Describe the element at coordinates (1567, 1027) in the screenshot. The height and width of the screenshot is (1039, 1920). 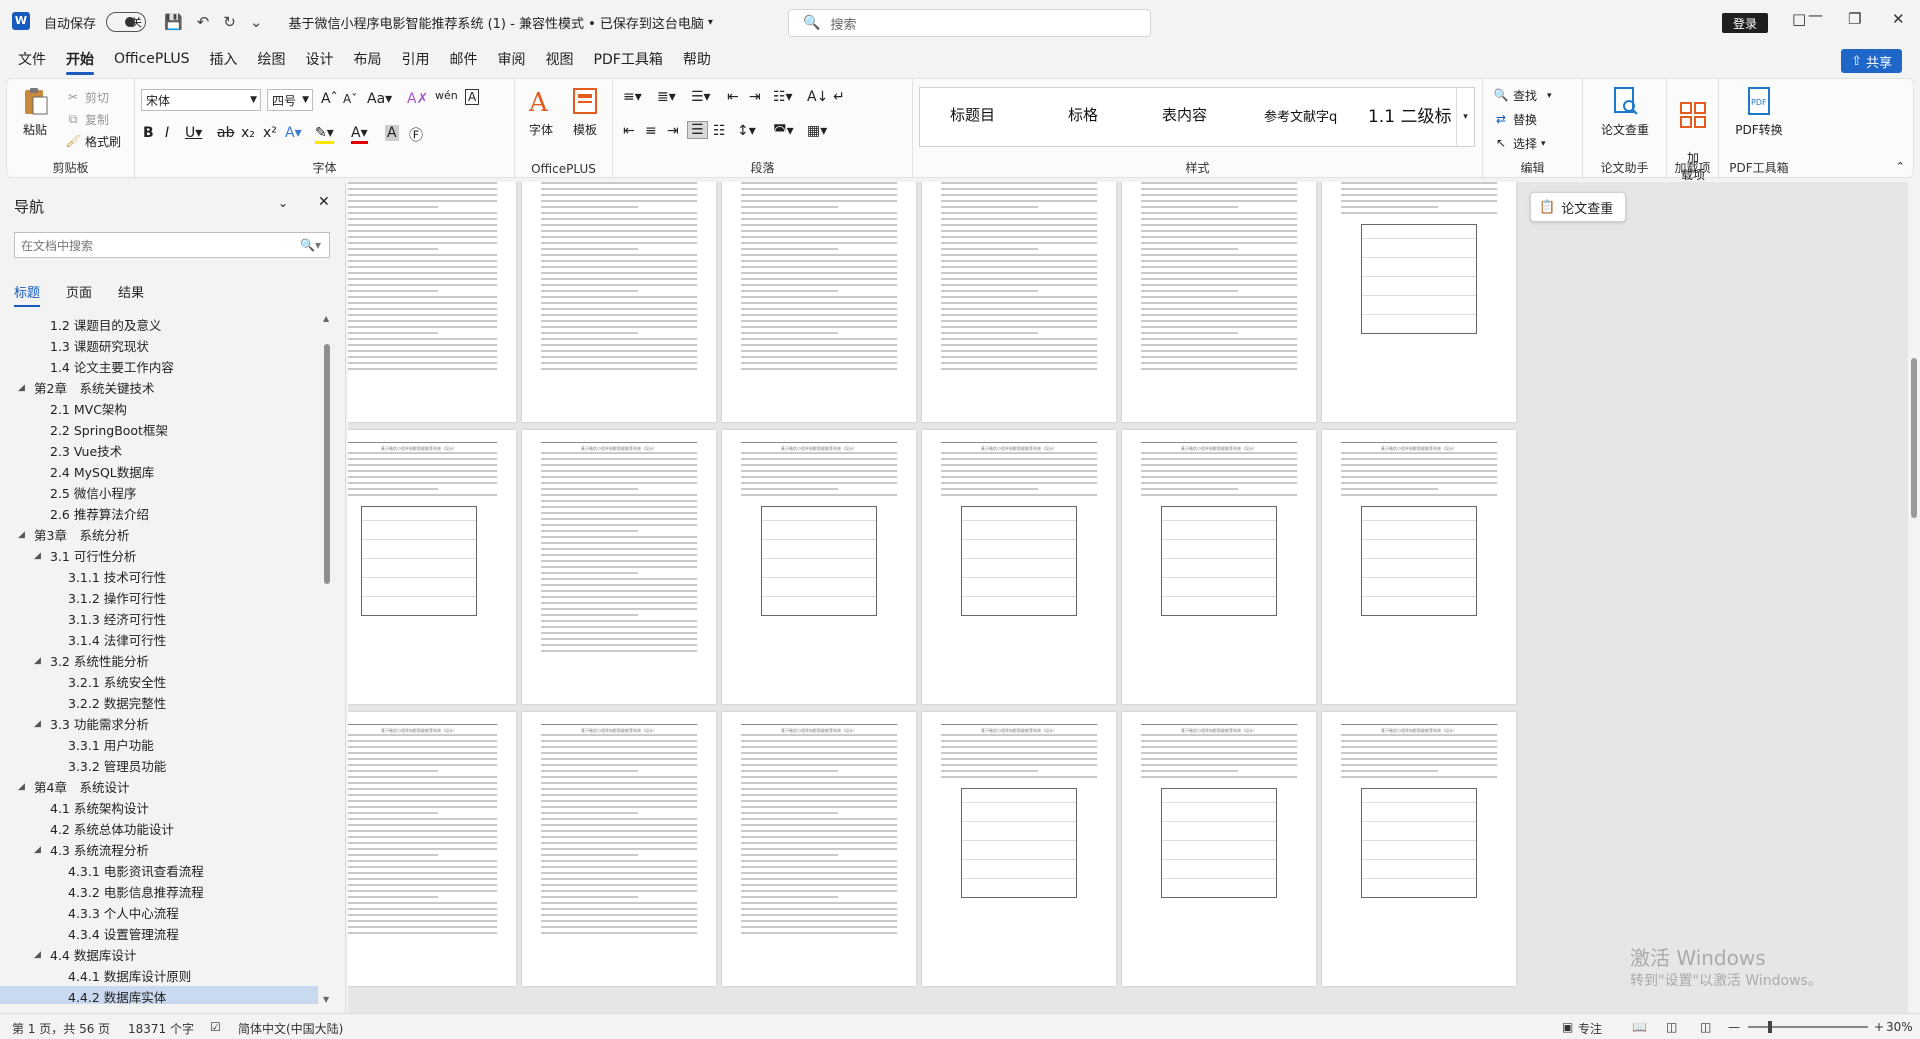
I see `focus-icon: ▣` at that location.